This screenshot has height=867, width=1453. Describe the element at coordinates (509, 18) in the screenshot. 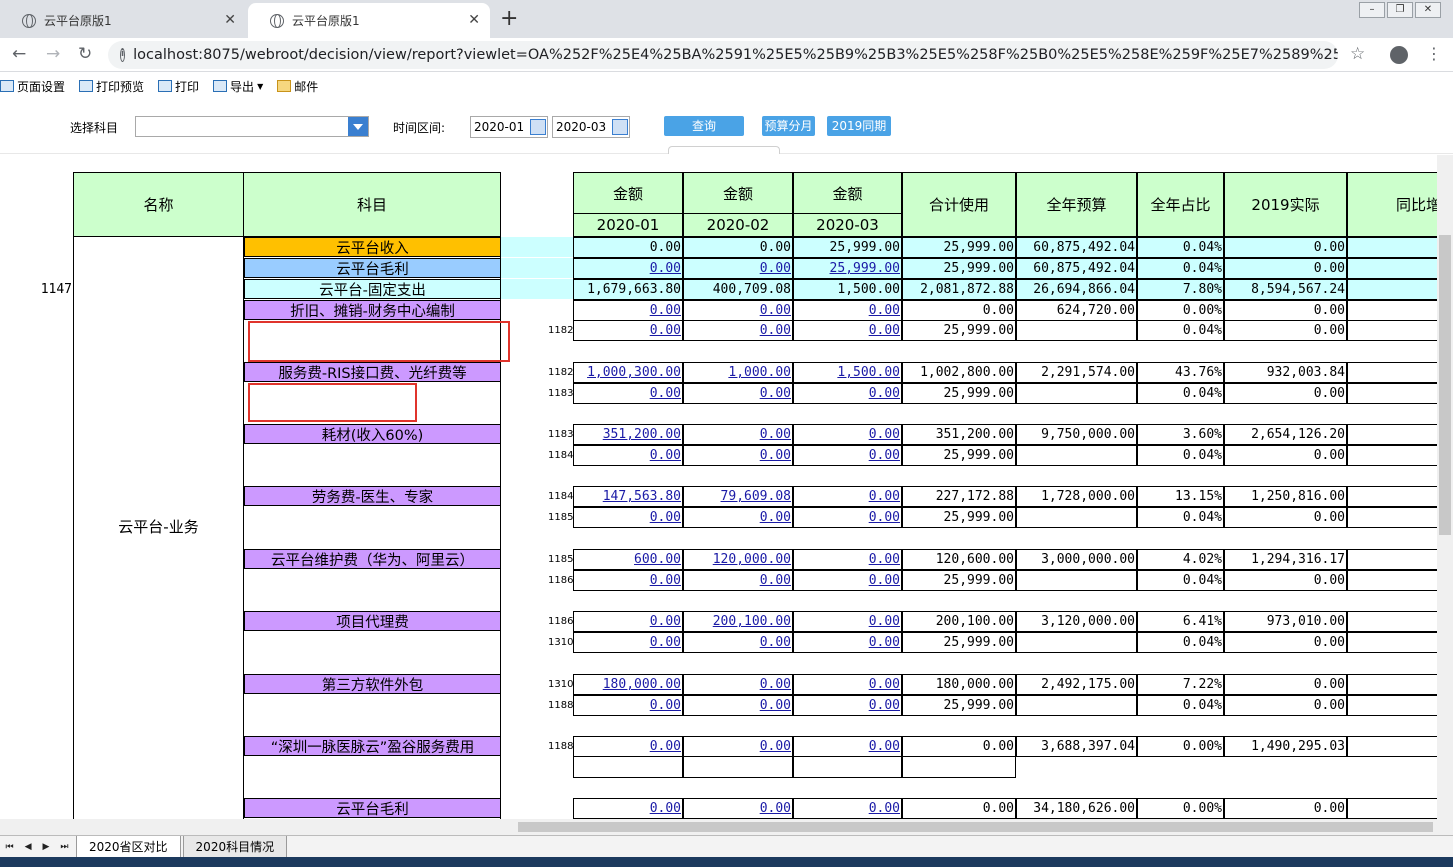

I see `new-tab-icon: +` at that location.